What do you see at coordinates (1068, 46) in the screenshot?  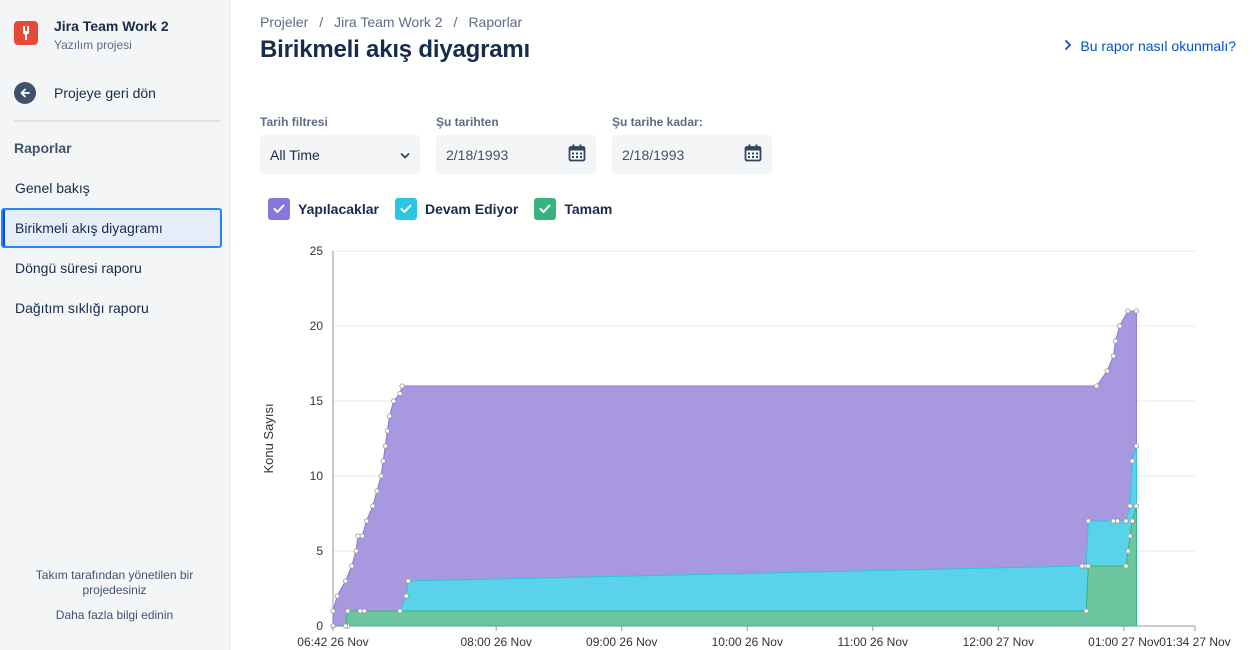 I see `chevron-right-icon` at bounding box center [1068, 46].